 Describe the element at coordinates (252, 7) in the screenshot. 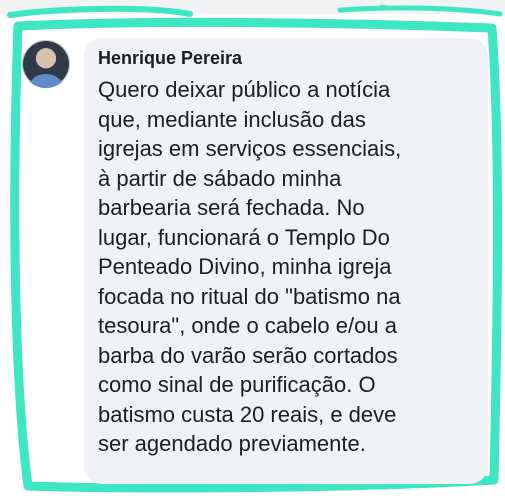

I see `previous-post-strip: ≈ ⋯` at that location.